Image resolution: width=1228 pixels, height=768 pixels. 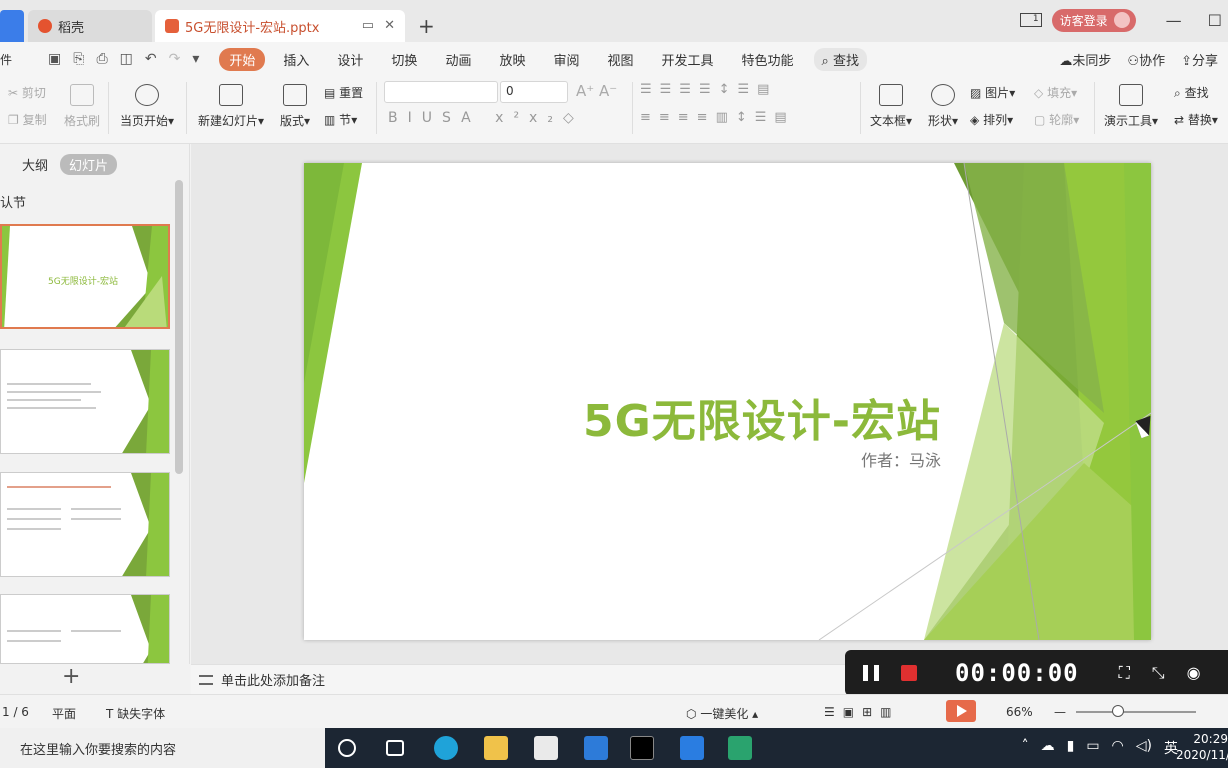 I want to click on outline-button: ▢ 轮廓▾, so click(x=1056, y=119).